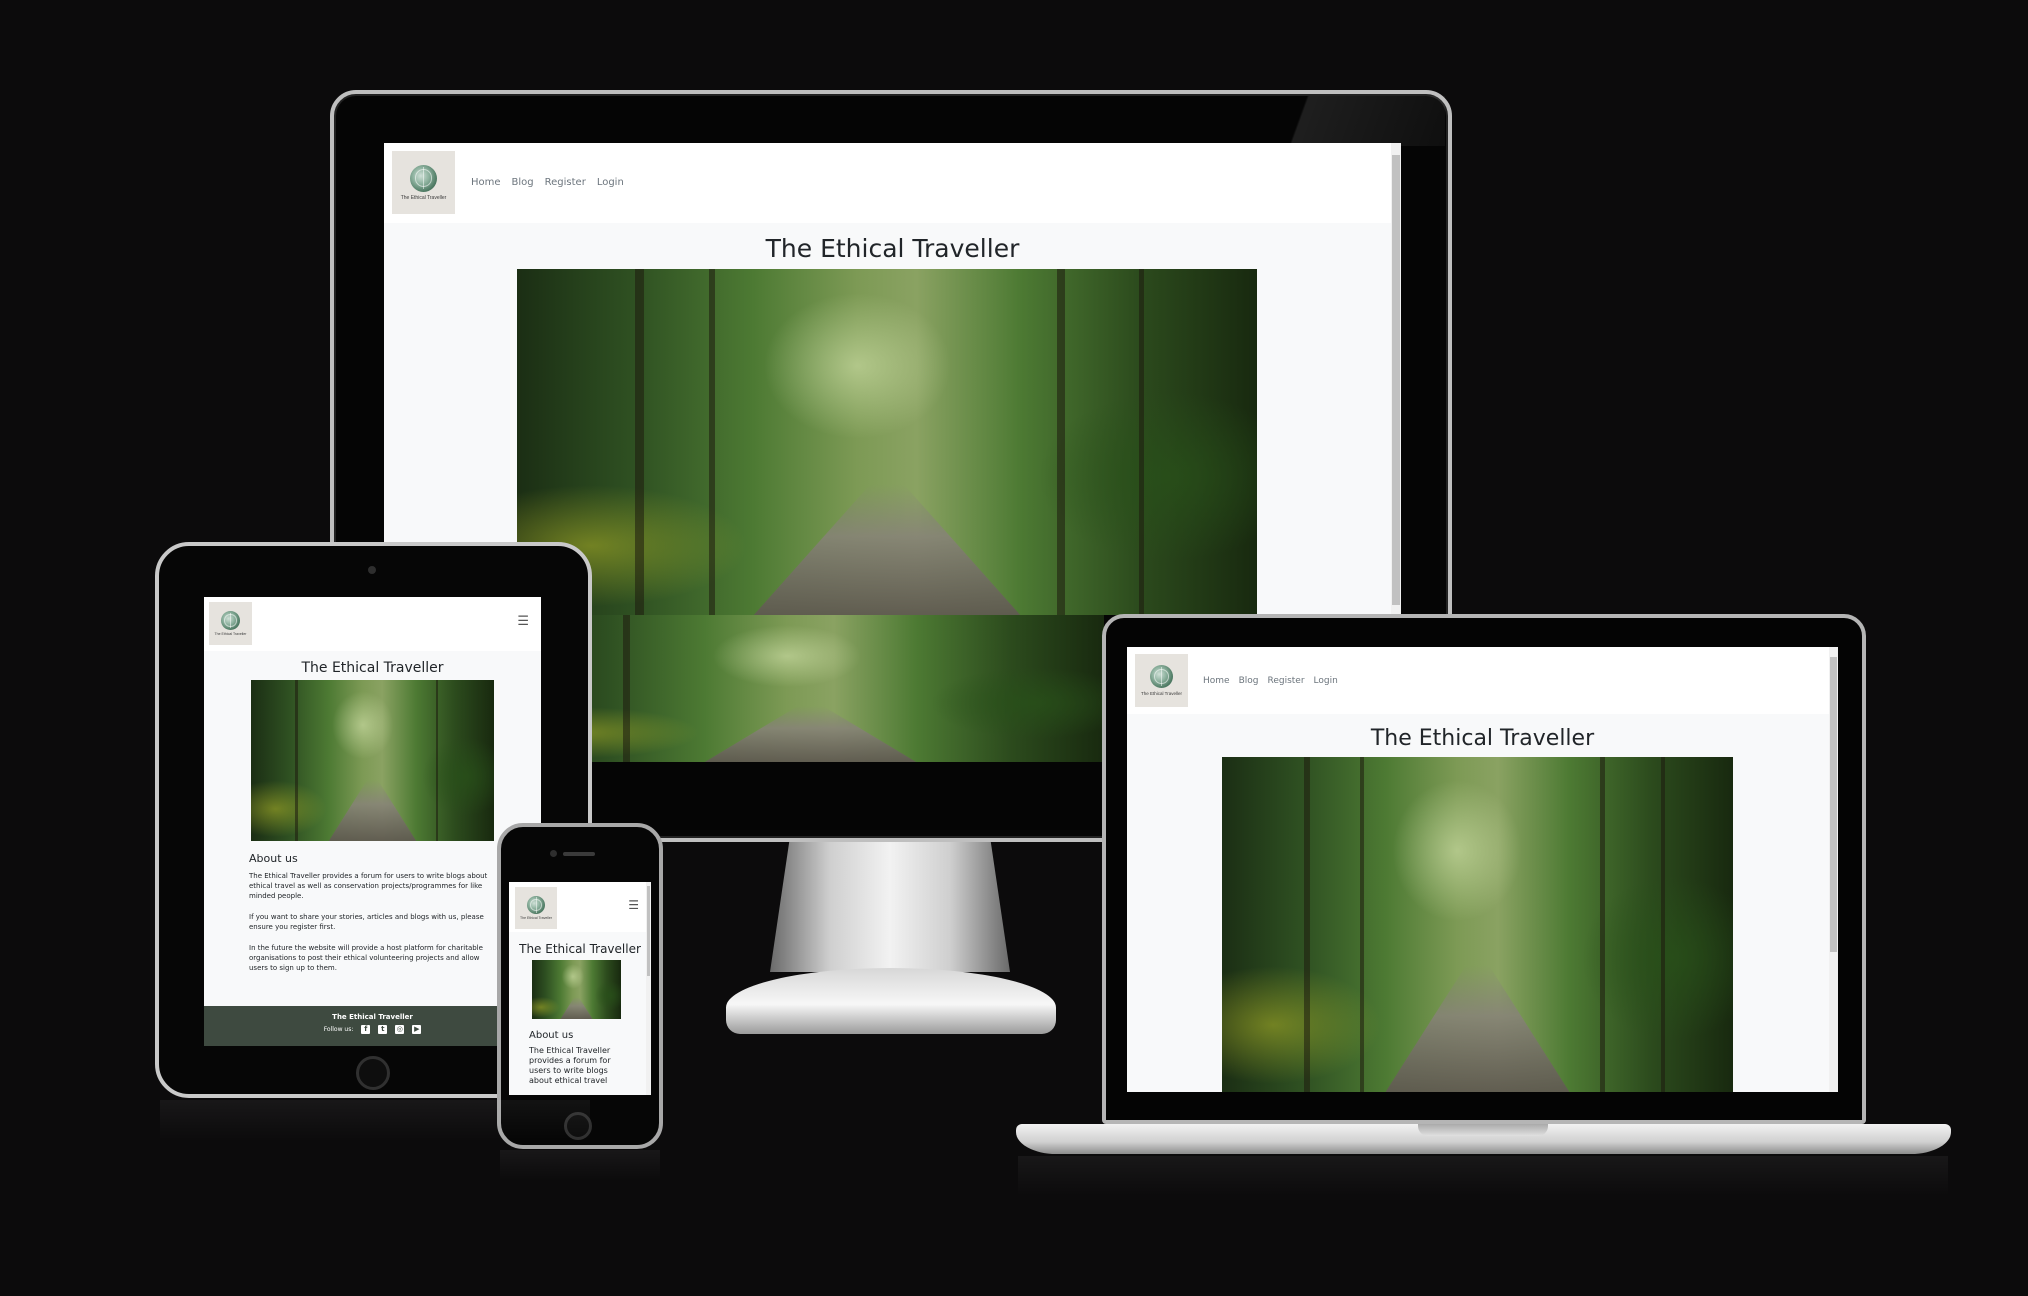 The image size is (2028, 1296). Describe the element at coordinates (373, 1073) in the screenshot. I see `tablet-home-button` at that location.